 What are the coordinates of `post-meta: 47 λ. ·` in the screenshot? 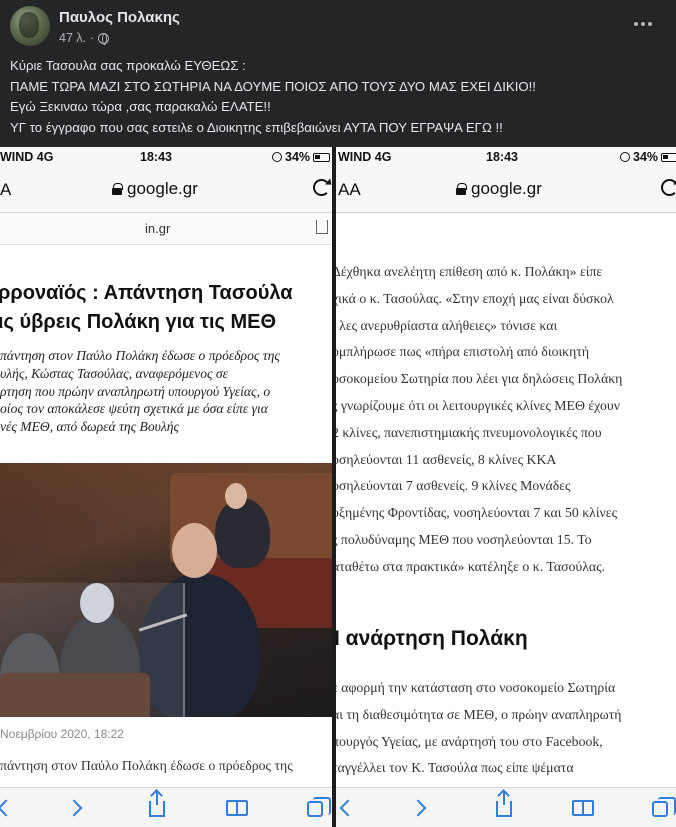 It's located at (84, 38).